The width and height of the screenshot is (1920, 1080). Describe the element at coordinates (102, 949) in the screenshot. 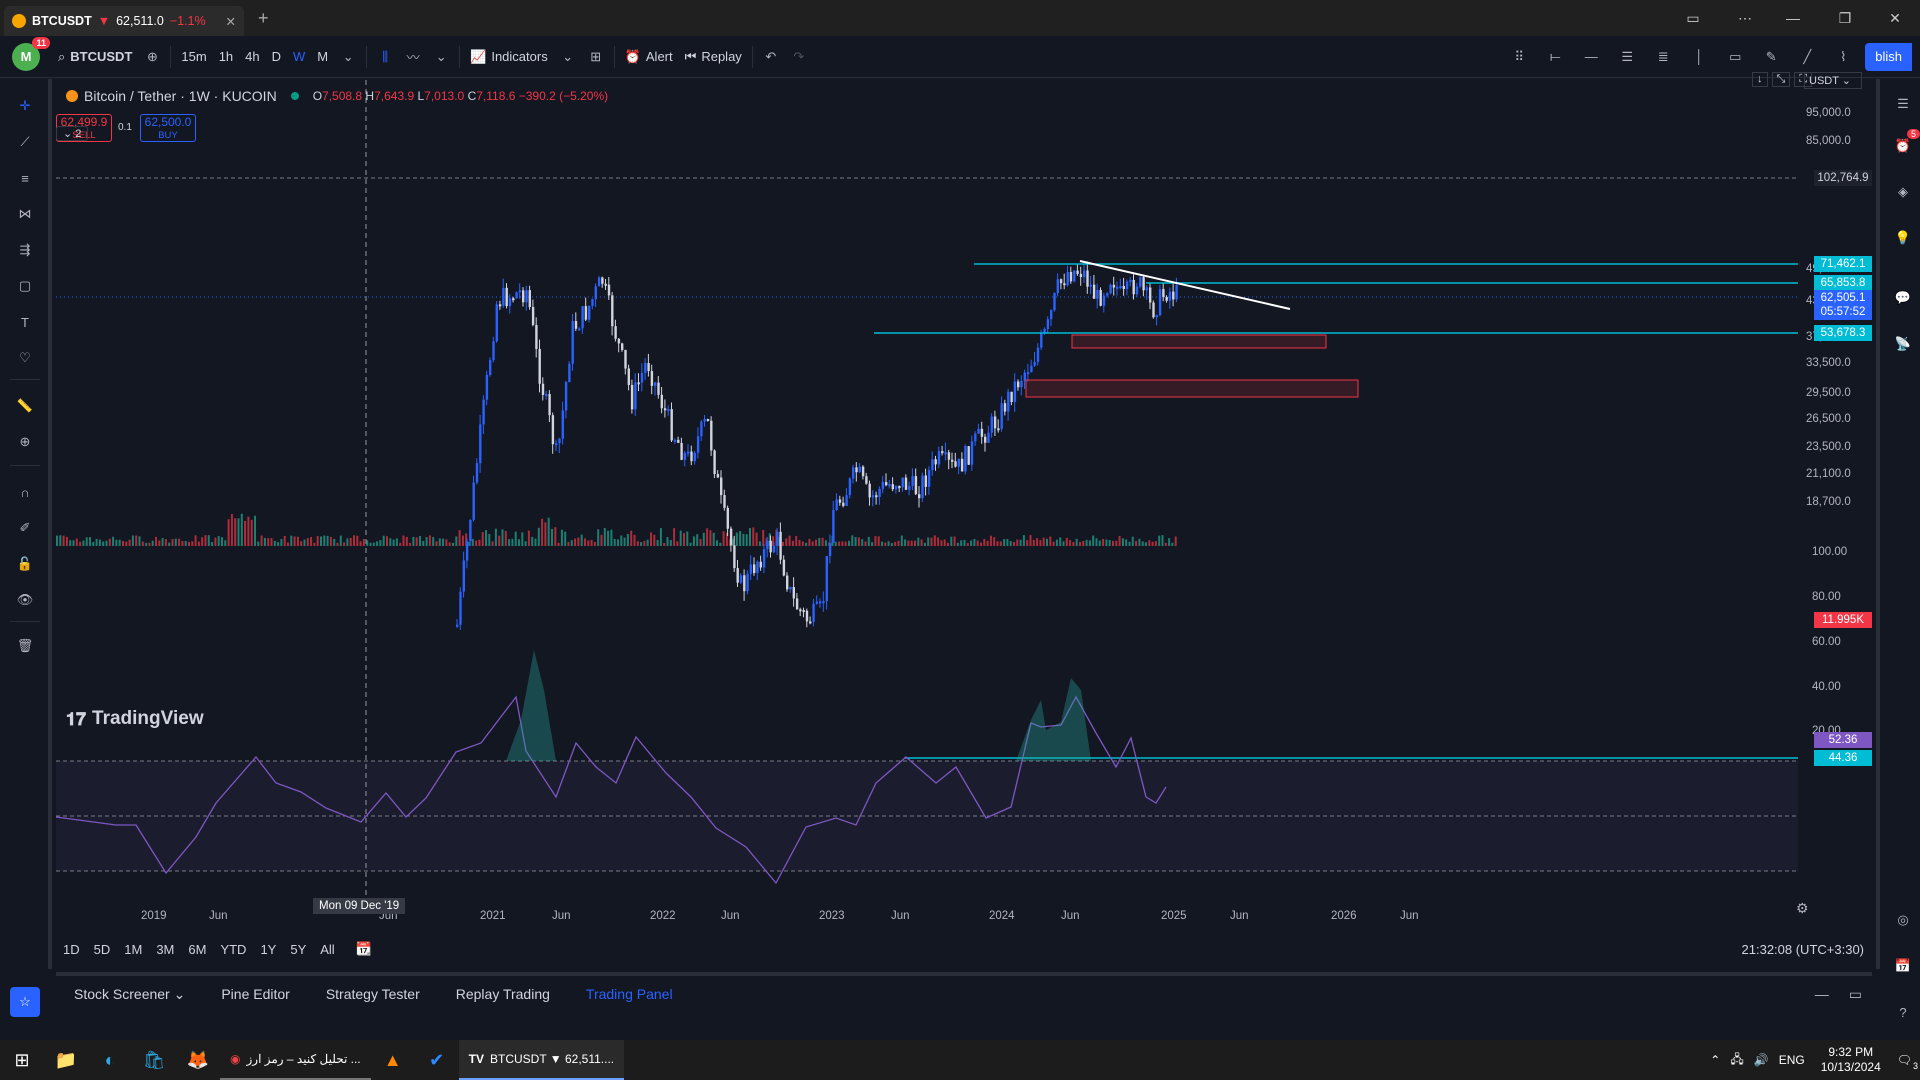

I see `range-5d: 5D` at that location.